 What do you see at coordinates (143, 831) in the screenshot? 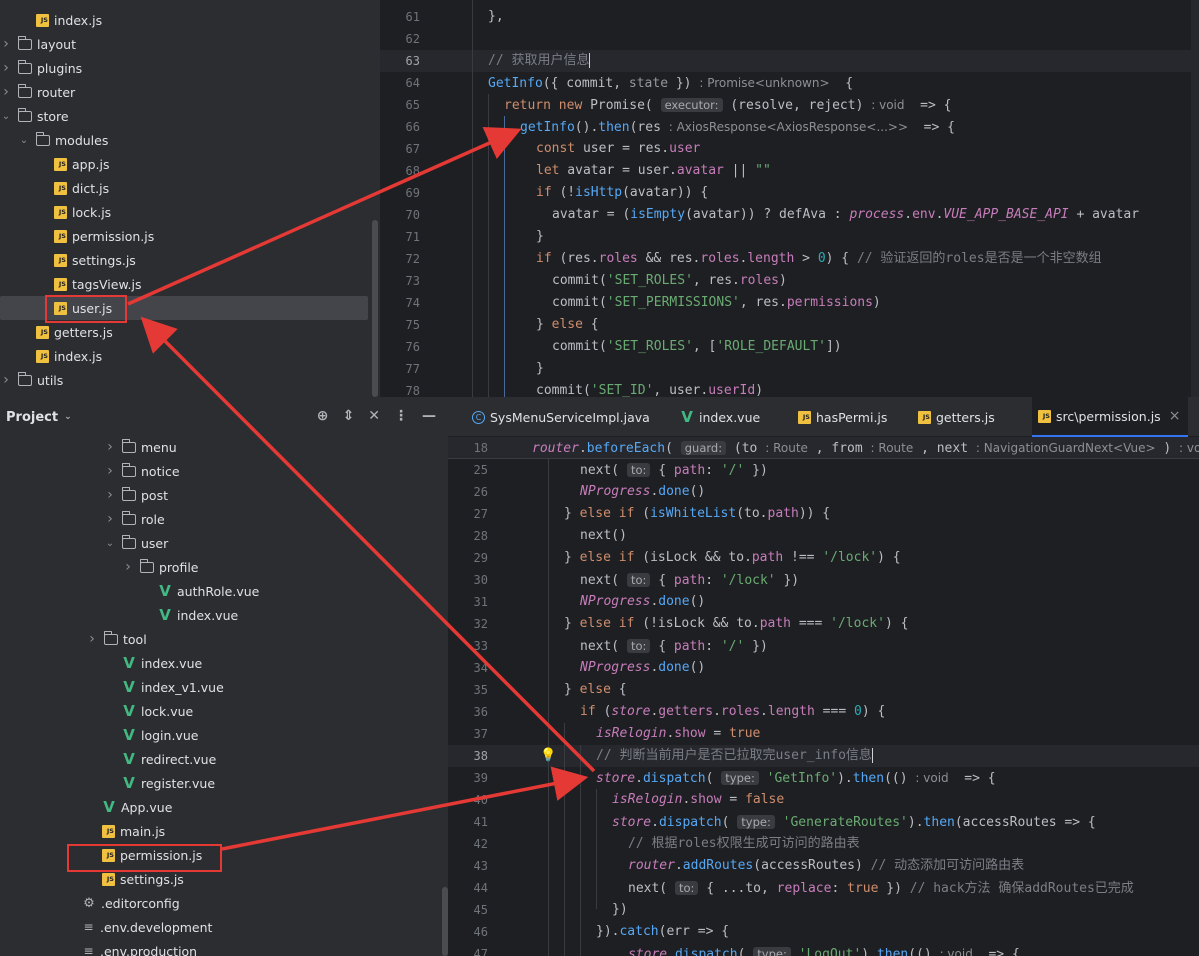
I see `tree-item-label: main.js` at bounding box center [143, 831].